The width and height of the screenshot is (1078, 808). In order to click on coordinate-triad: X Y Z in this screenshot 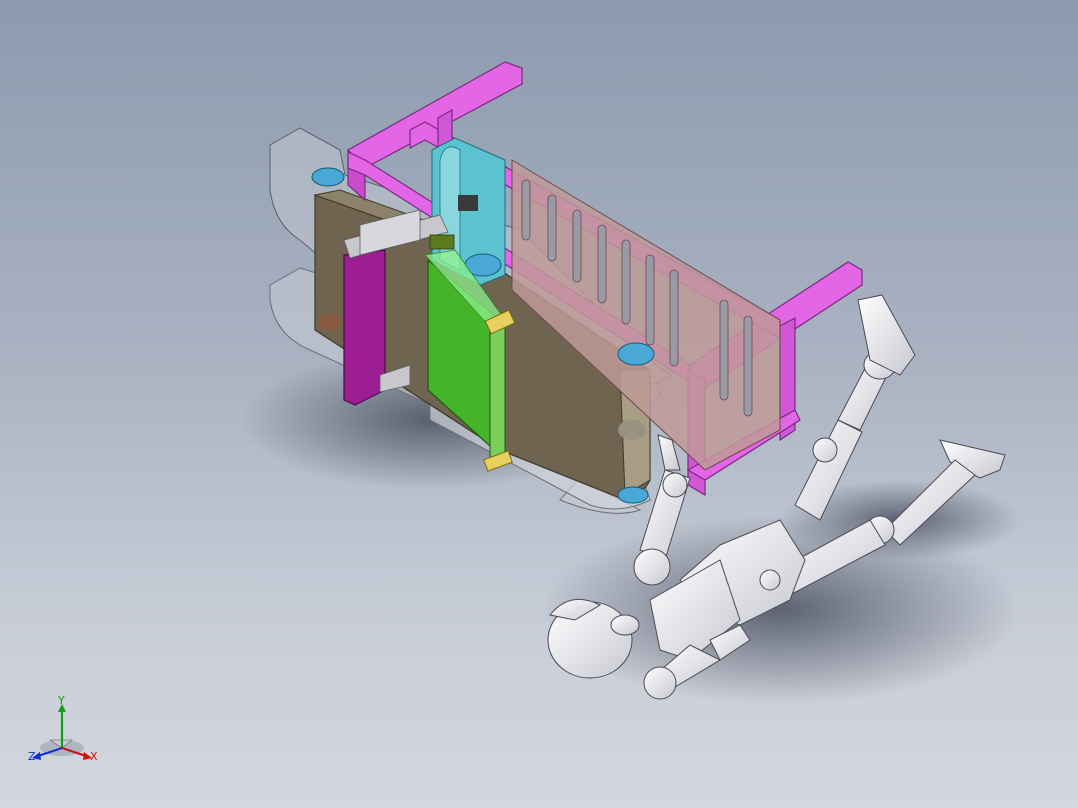, I will do `click(66, 732)`.